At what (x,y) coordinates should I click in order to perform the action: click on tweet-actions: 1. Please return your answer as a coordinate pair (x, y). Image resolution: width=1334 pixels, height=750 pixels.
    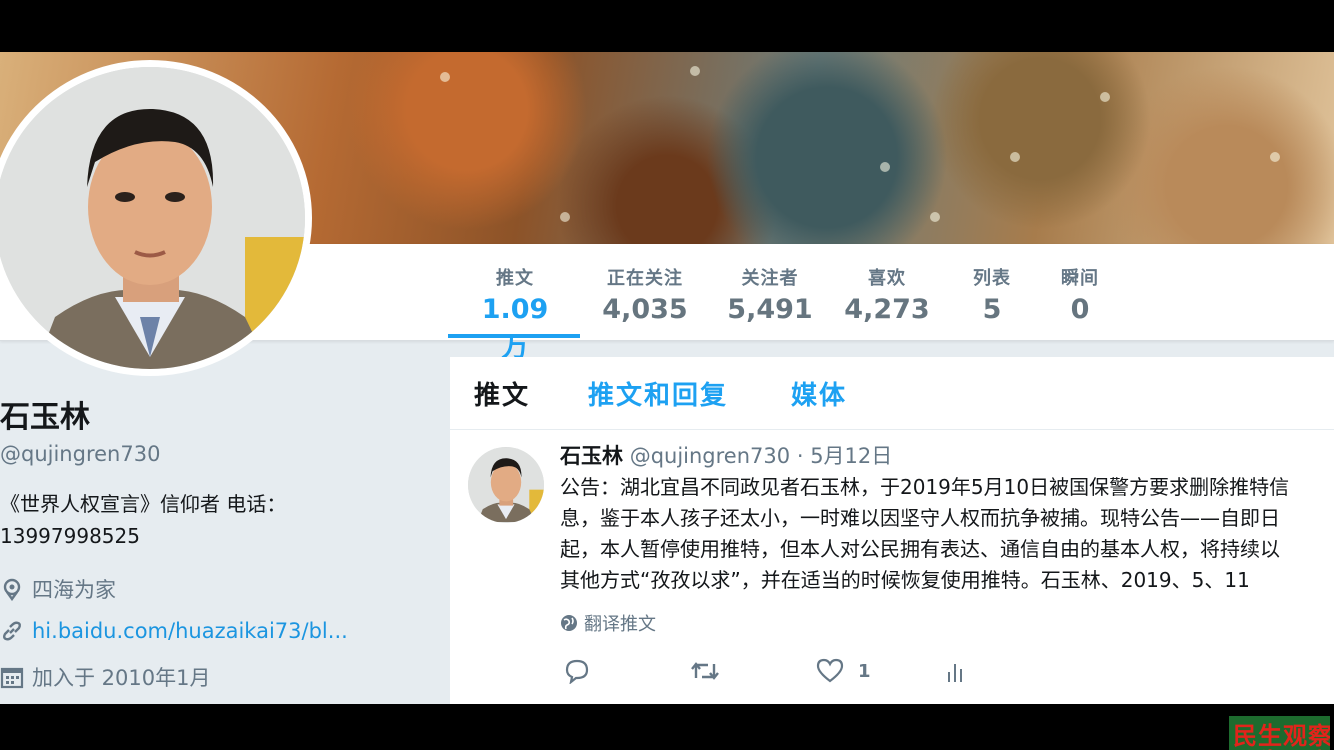
    Looking at the image, I should click on (810, 673).